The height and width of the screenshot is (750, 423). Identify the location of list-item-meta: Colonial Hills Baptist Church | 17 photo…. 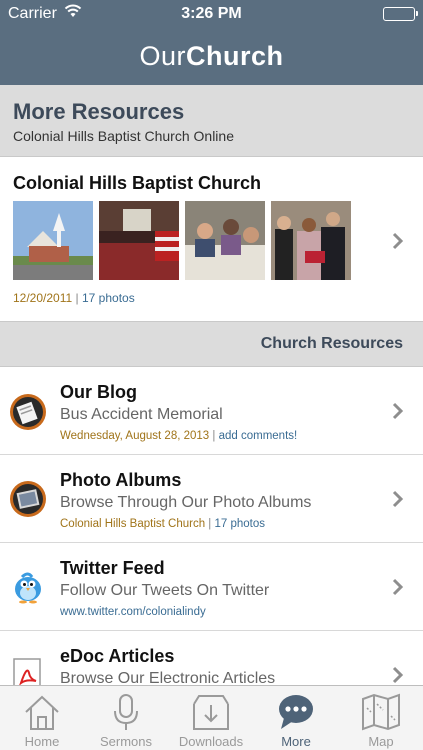
(162, 524).